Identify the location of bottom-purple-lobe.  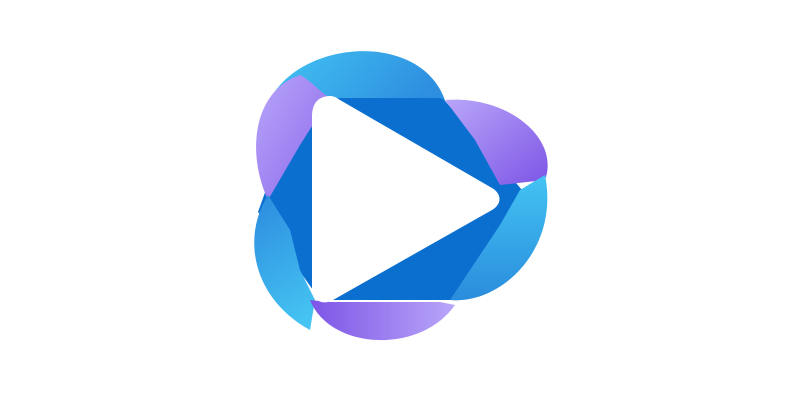
(382, 320).